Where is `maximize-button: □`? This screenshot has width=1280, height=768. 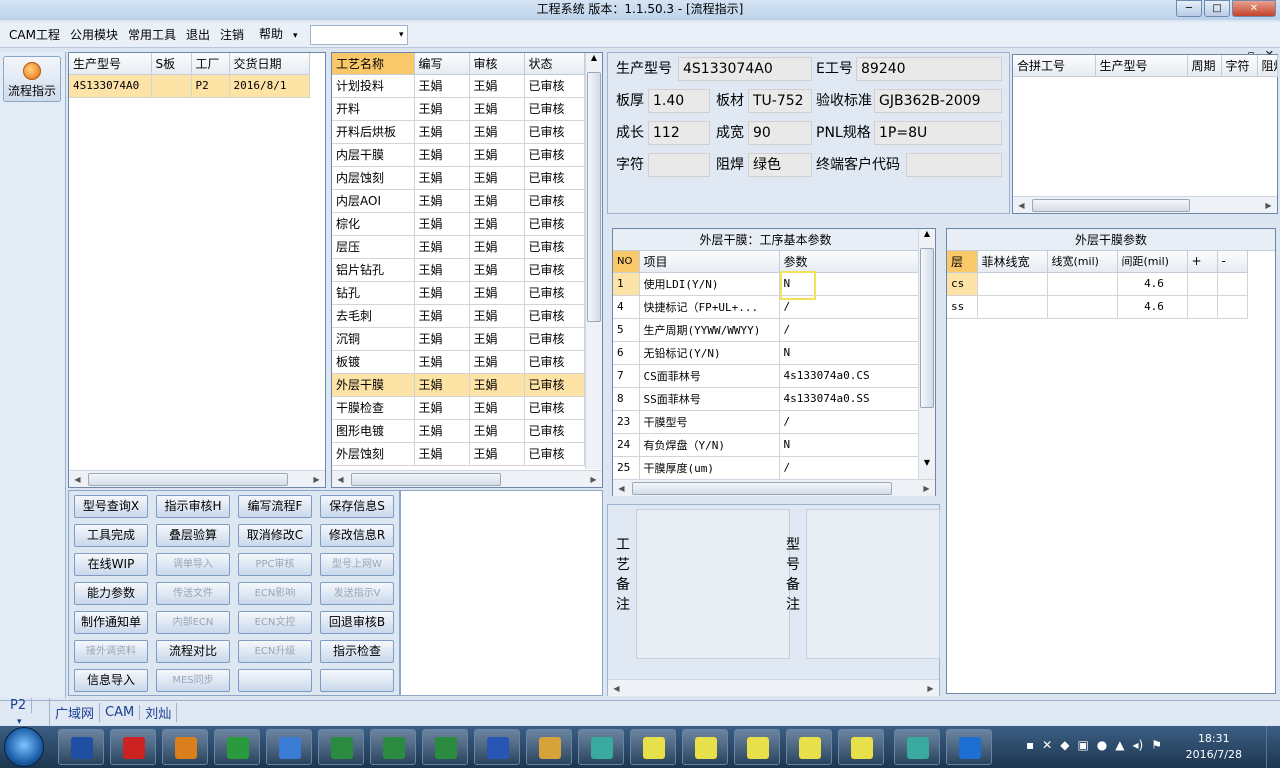 maximize-button: □ is located at coordinates (1217, 8).